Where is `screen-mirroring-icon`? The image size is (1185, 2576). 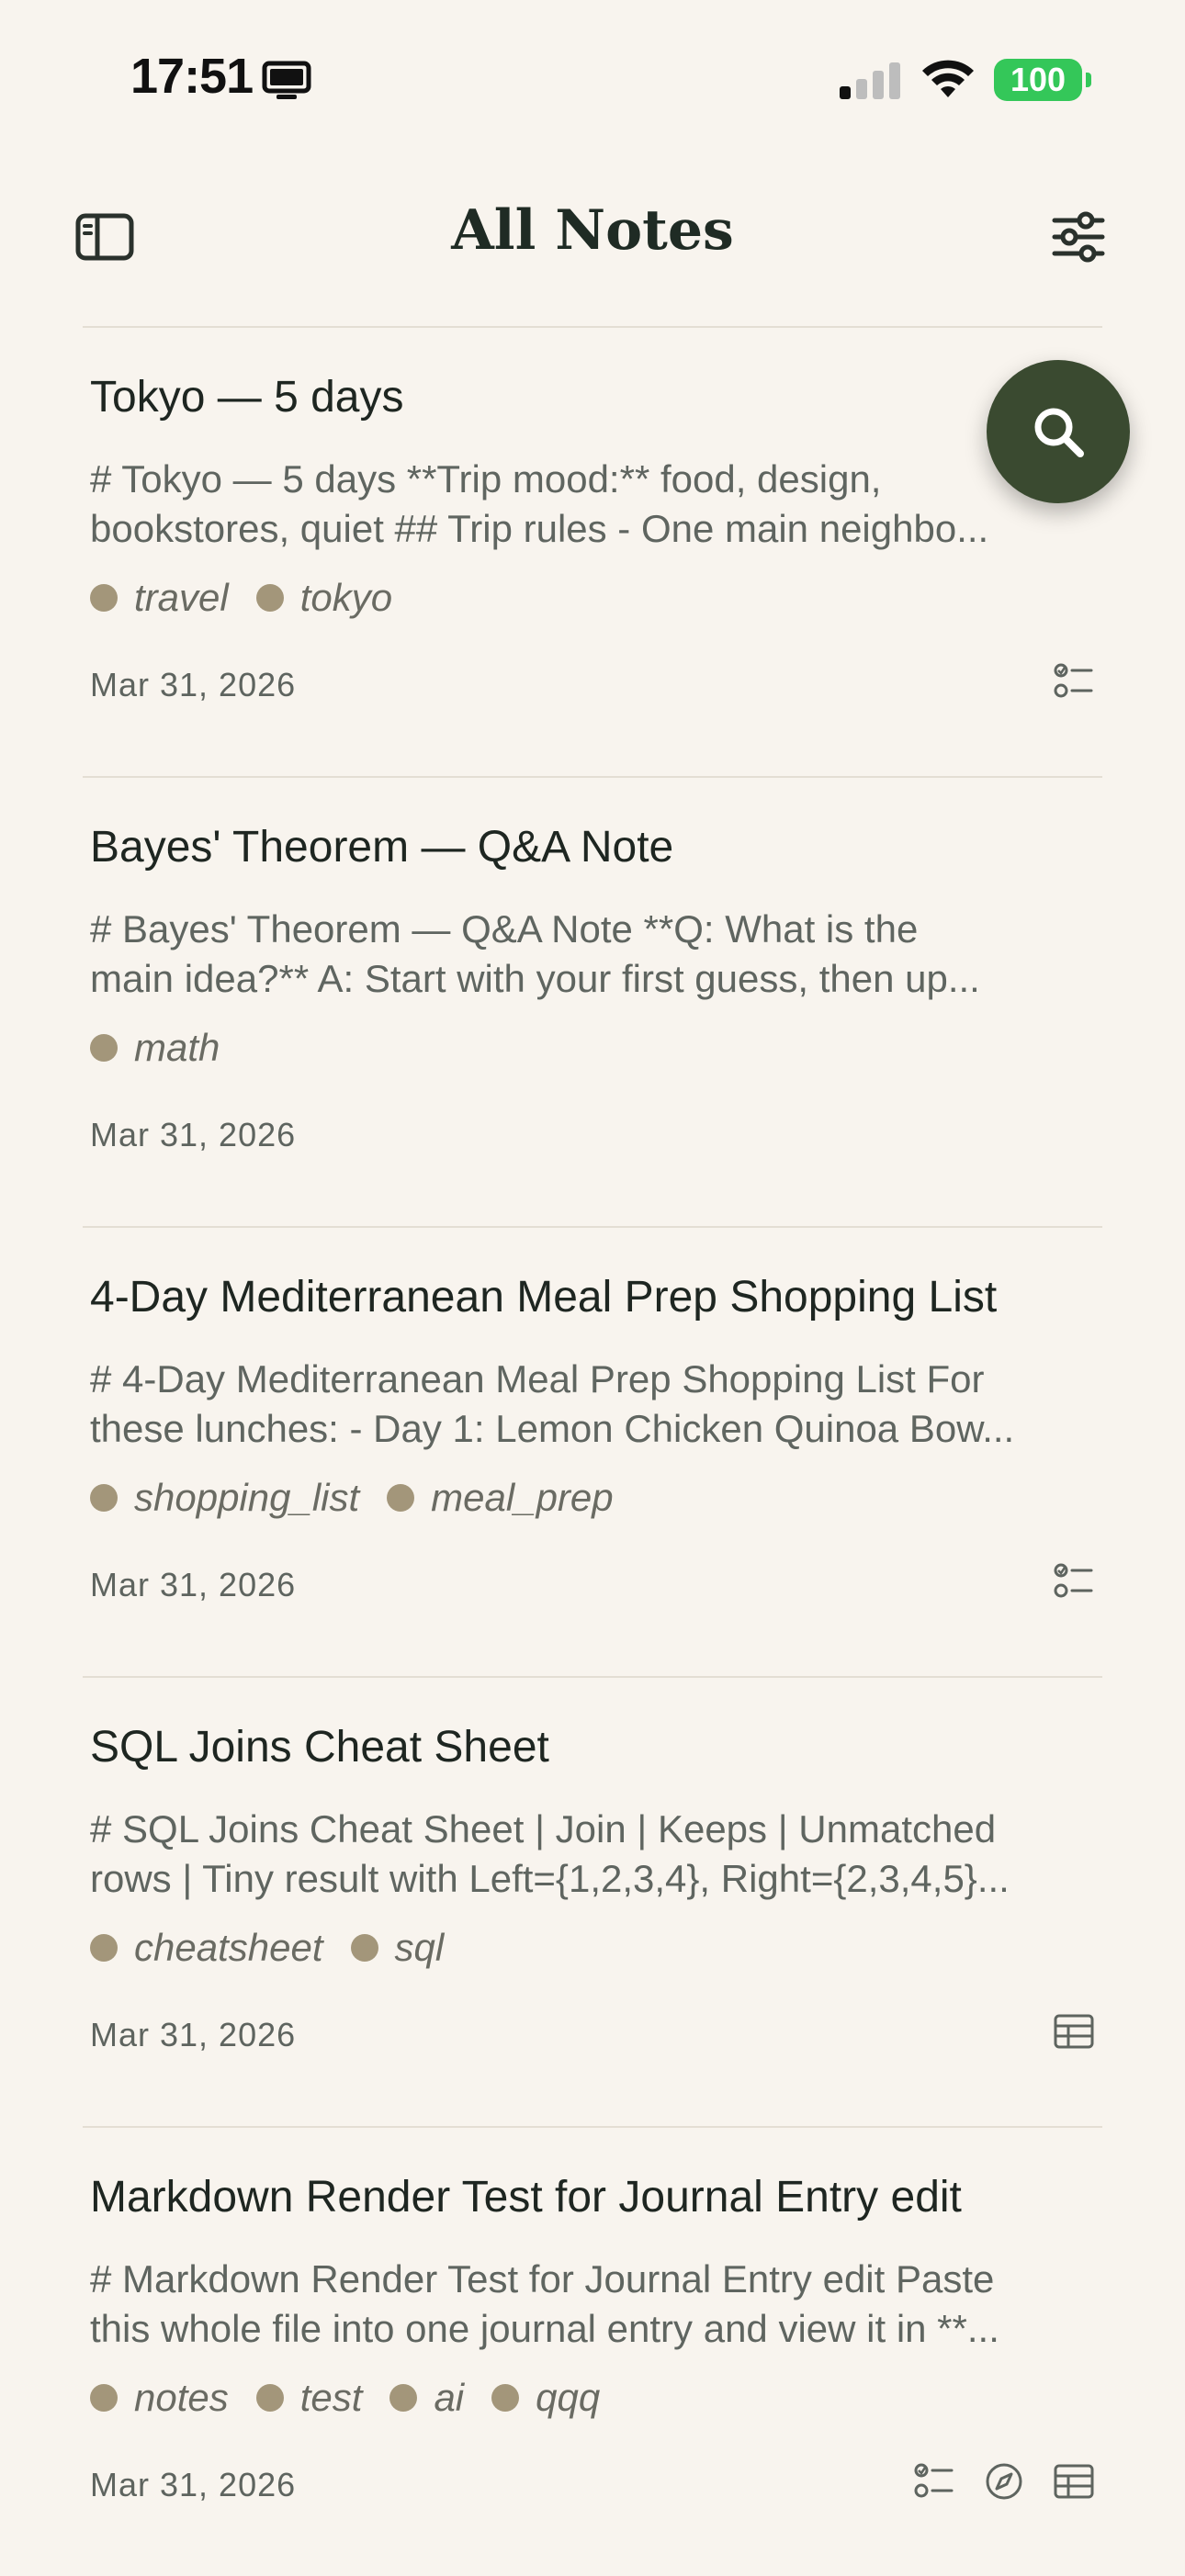 screen-mirroring-icon is located at coordinates (286, 80).